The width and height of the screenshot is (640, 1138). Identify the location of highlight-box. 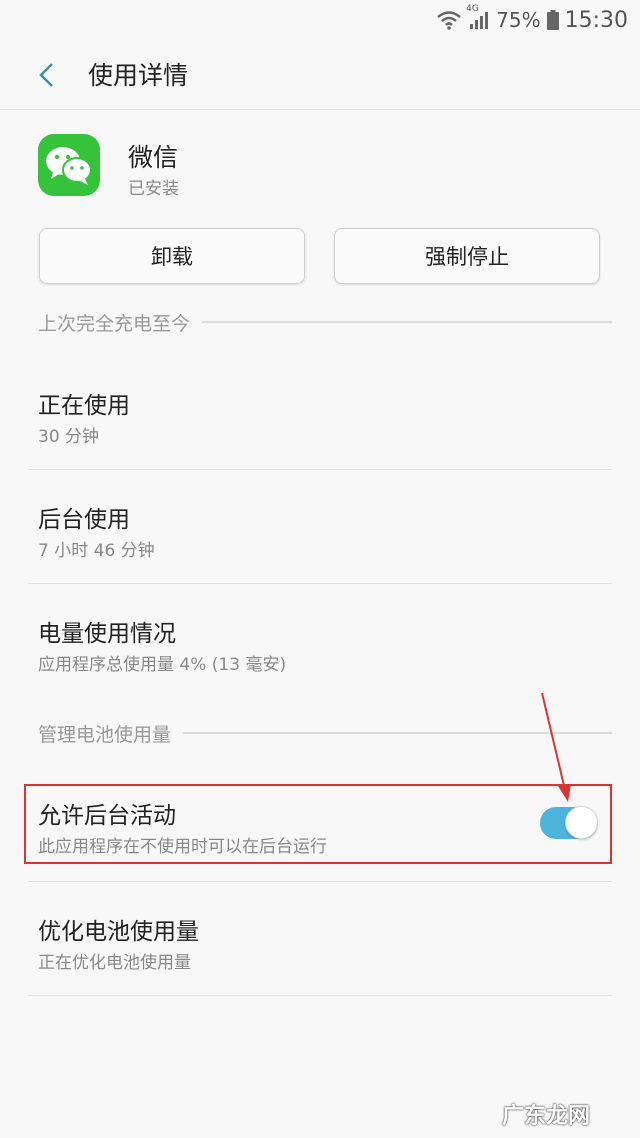
(318, 824).